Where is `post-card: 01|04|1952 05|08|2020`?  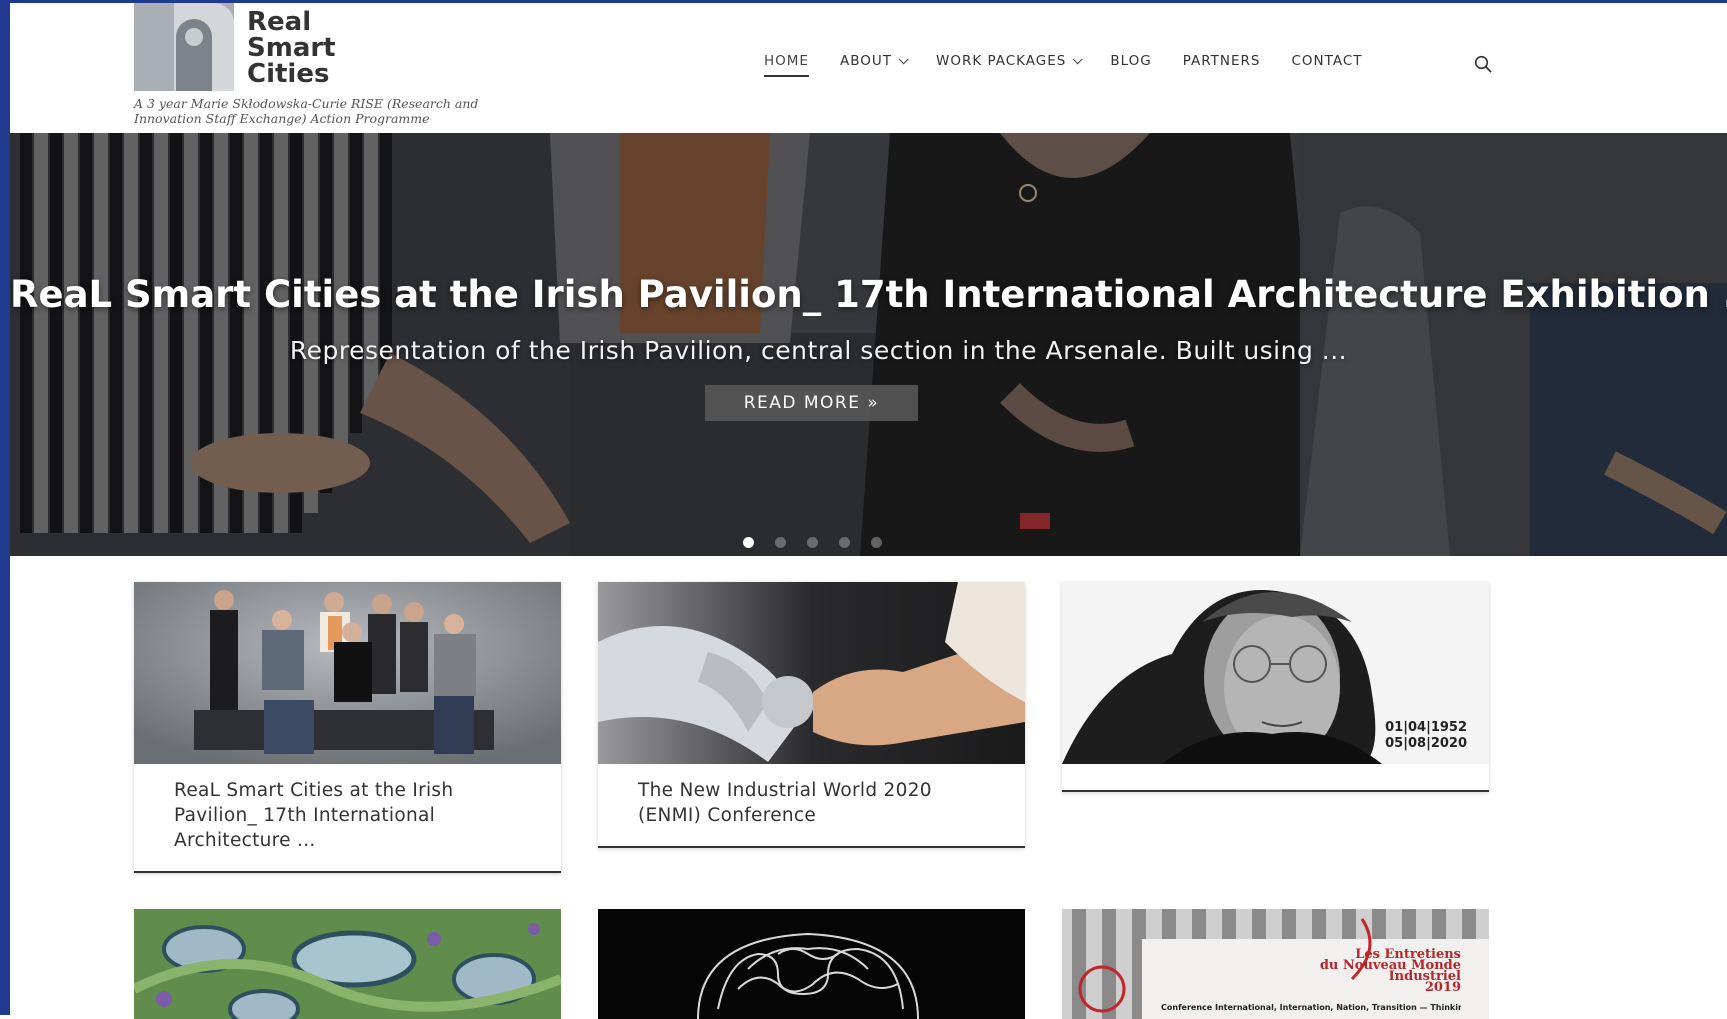 post-card: 01|04|1952 05|08|2020 is located at coordinates (1275, 687).